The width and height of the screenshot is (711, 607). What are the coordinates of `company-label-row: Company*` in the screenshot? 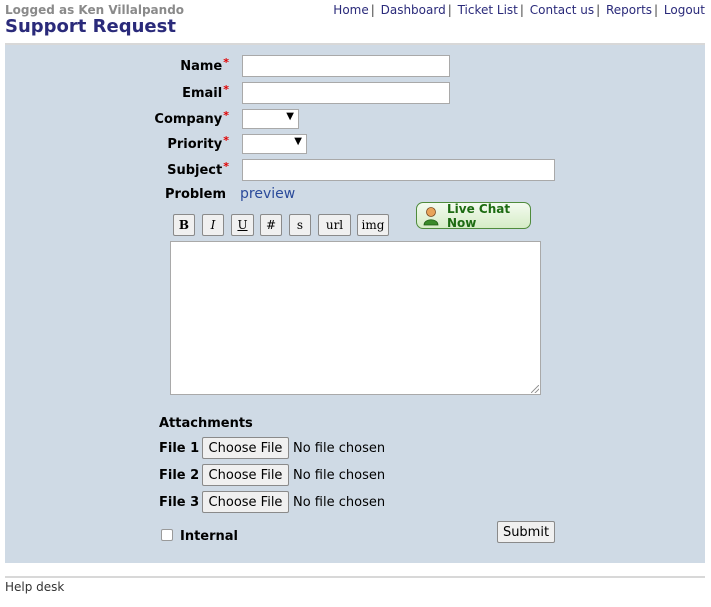 It's located at (169, 118).